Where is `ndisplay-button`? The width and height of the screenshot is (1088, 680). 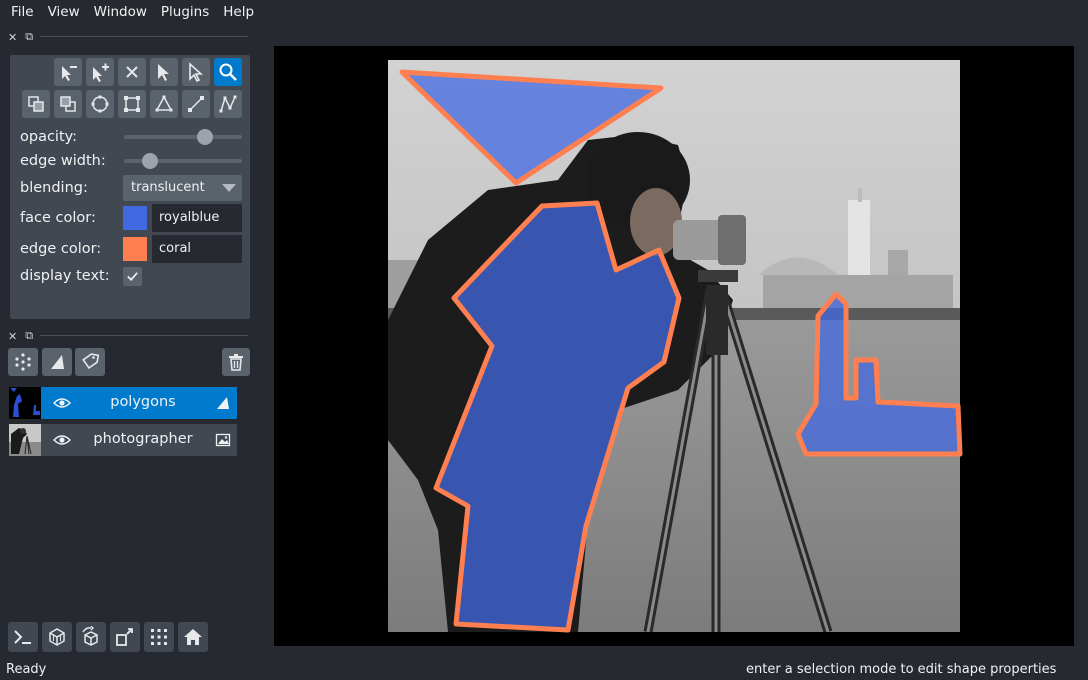 ndisplay-button is located at coordinates (57, 637).